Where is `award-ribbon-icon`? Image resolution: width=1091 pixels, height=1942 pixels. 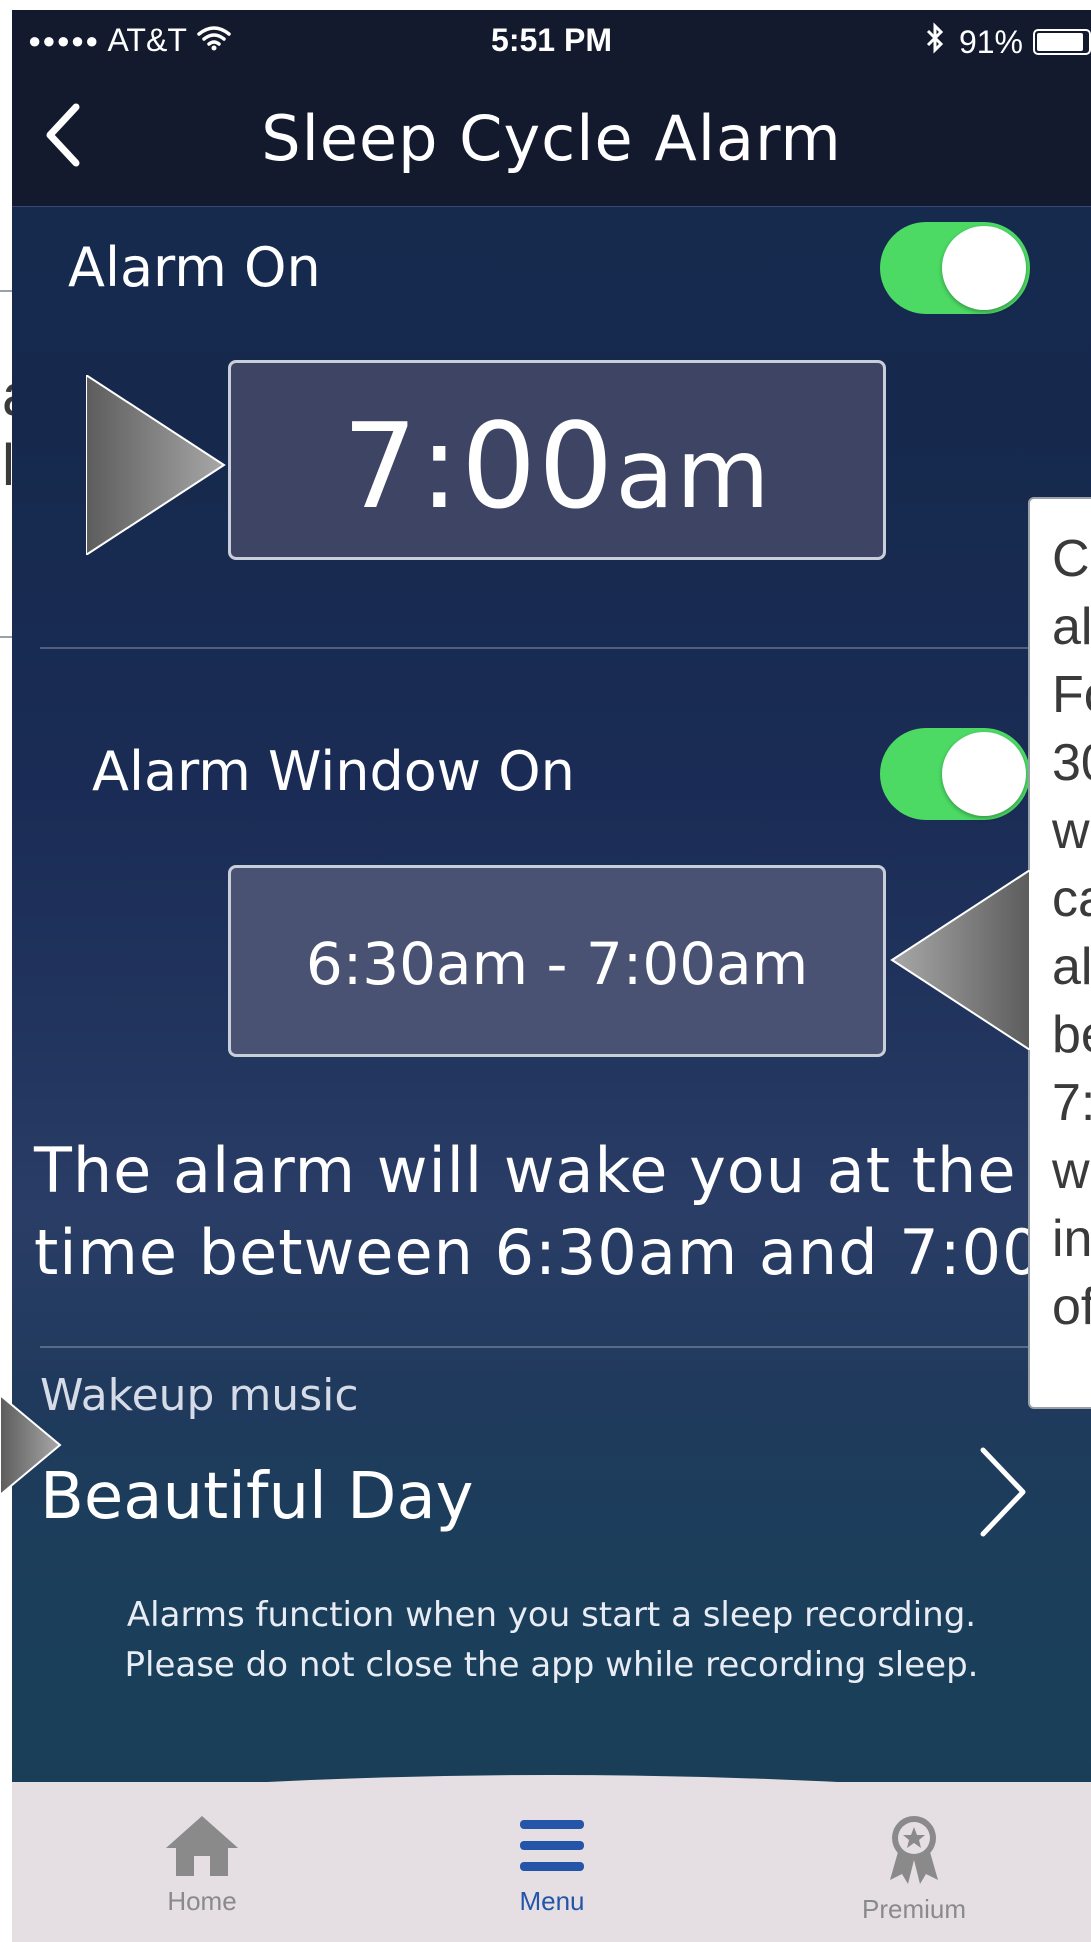 award-ribbon-icon is located at coordinates (914, 1850).